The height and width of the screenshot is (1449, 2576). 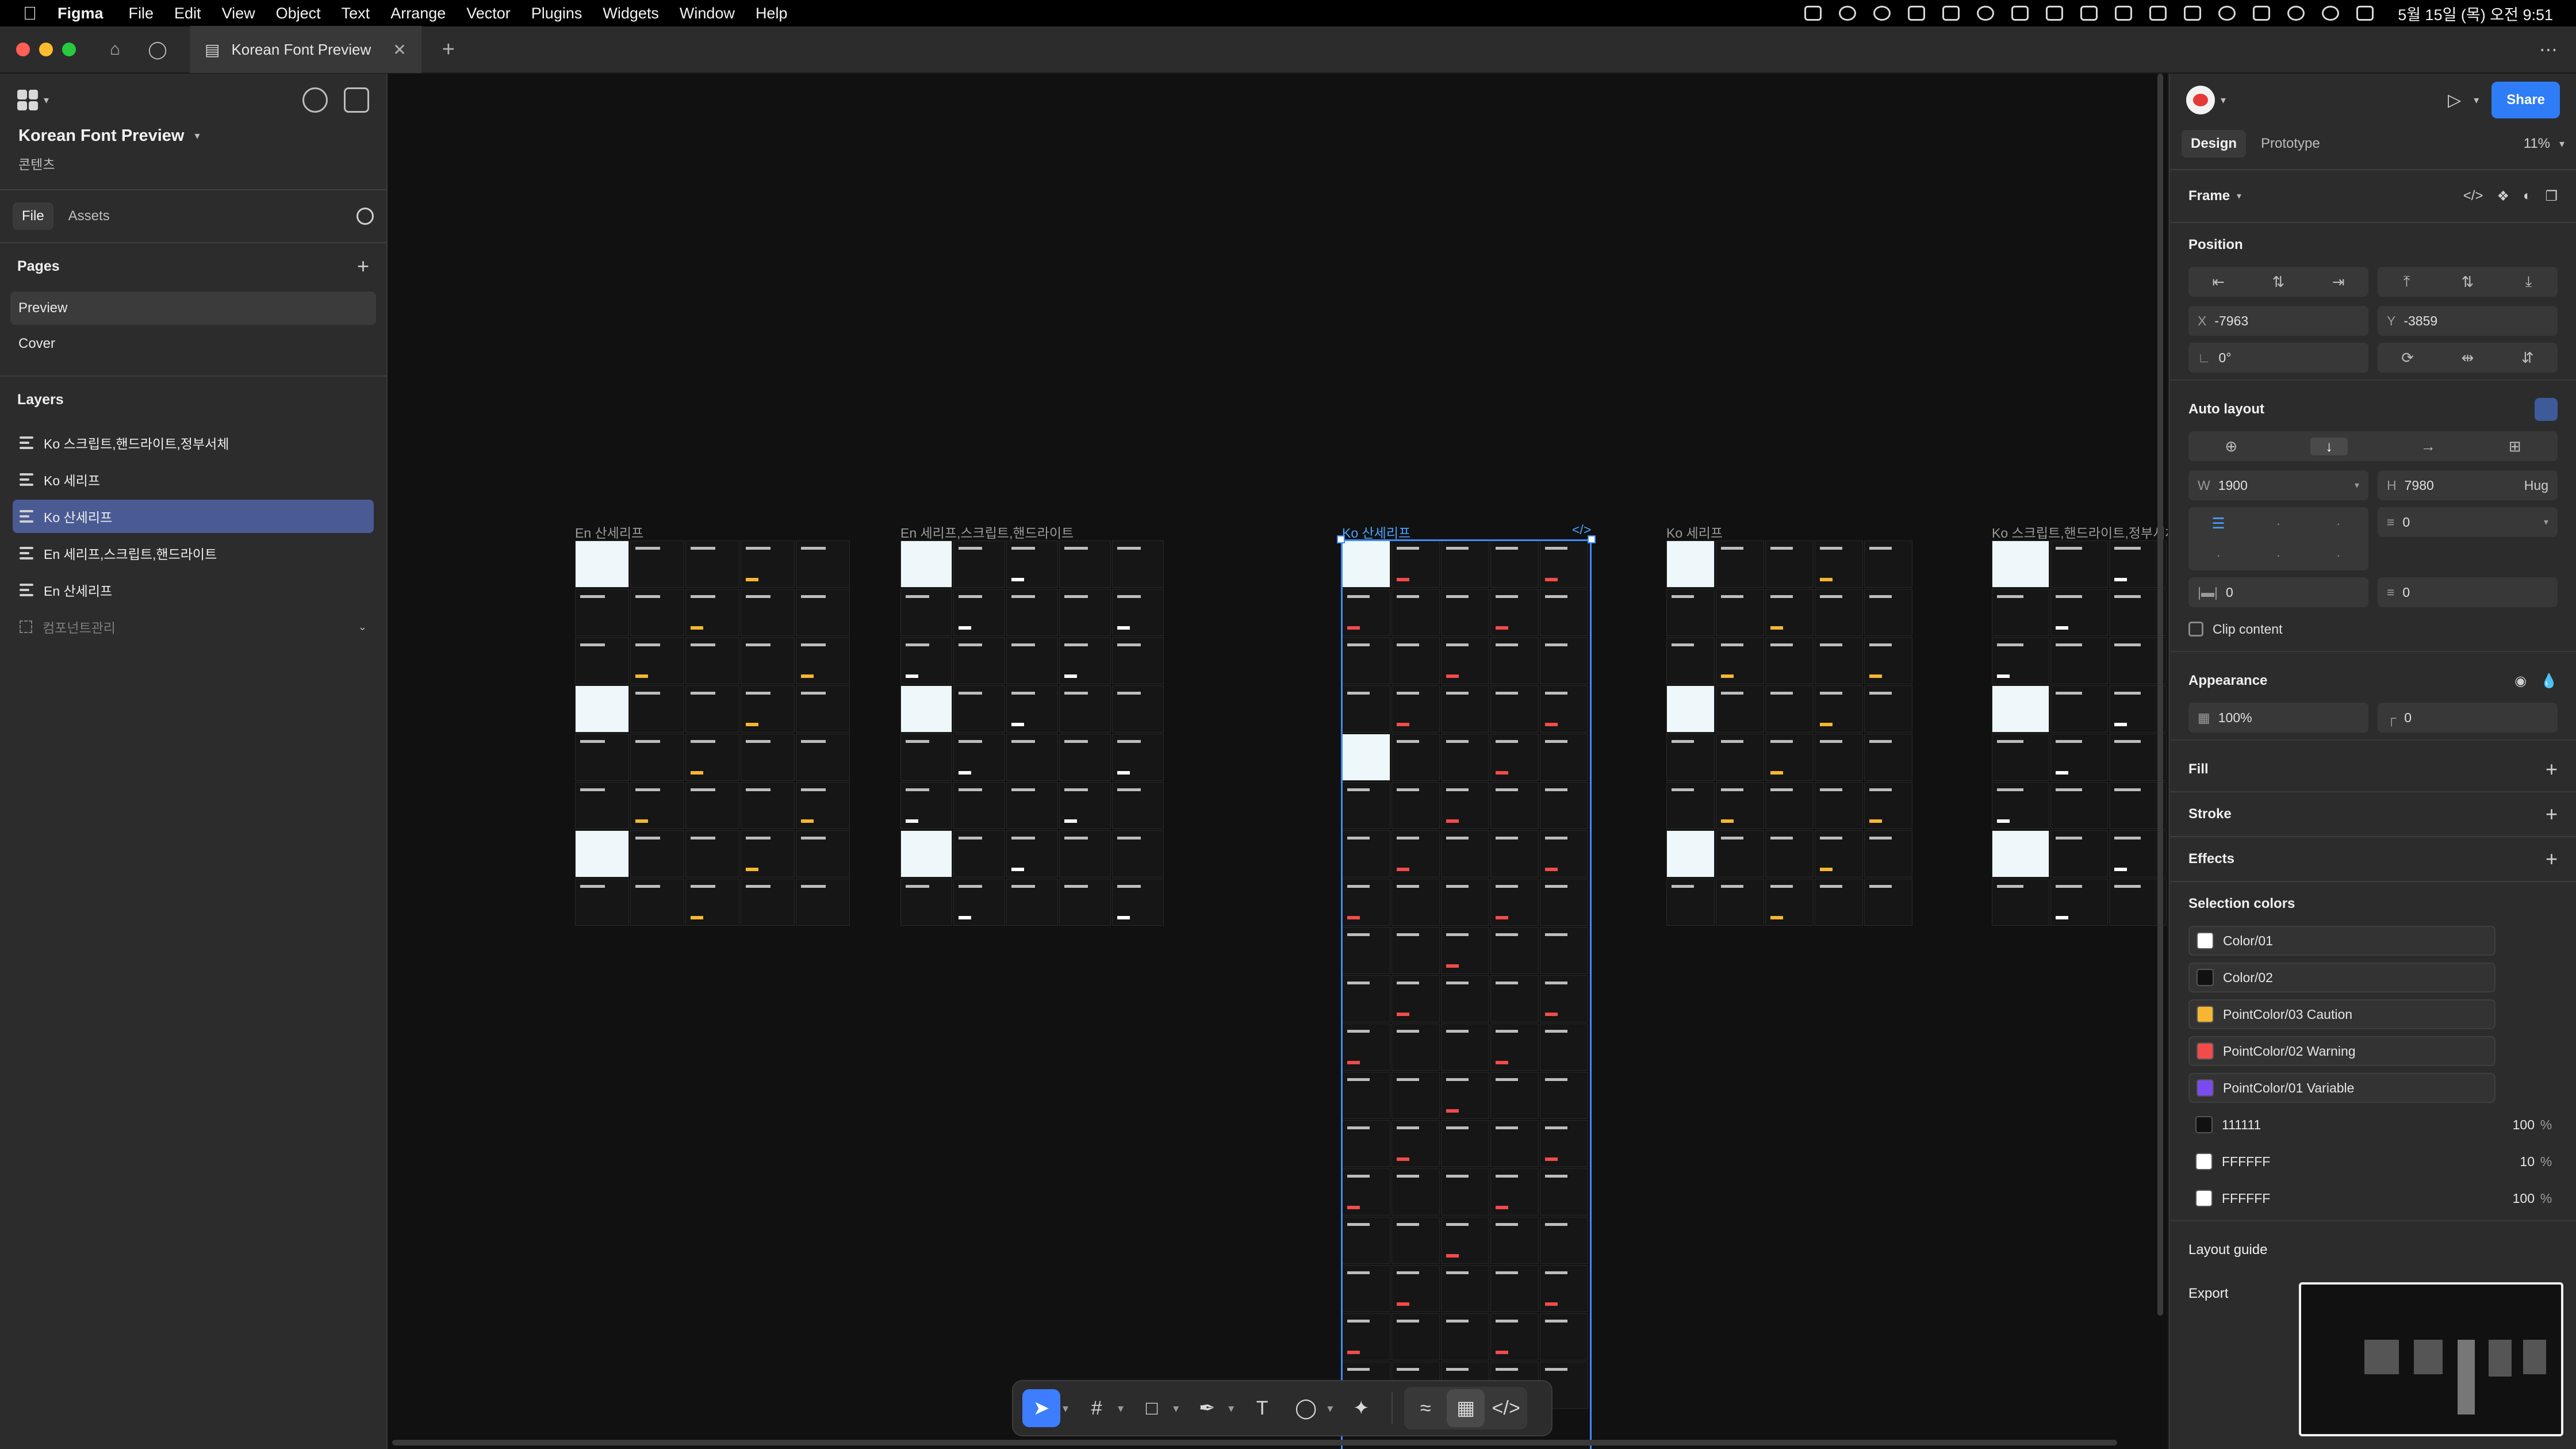 What do you see at coordinates (1306, 1408) in the screenshot?
I see `comment-tool-icon: ◯` at bounding box center [1306, 1408].